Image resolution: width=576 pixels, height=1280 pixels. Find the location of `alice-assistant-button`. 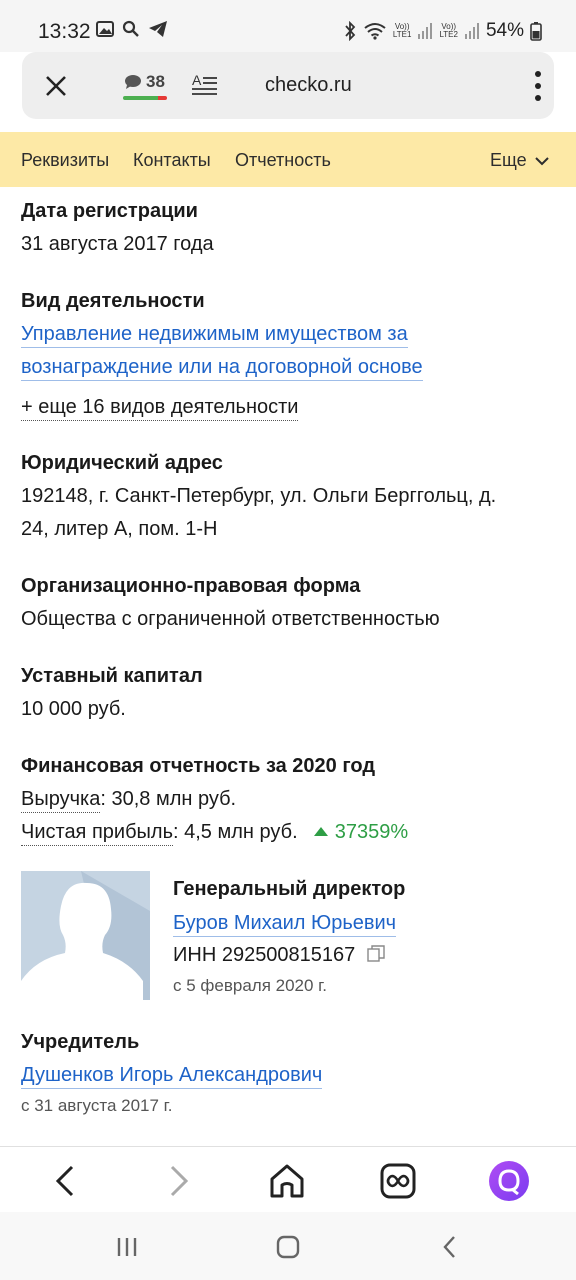

alice-assistant-button is located at coordinates (509, 1181).